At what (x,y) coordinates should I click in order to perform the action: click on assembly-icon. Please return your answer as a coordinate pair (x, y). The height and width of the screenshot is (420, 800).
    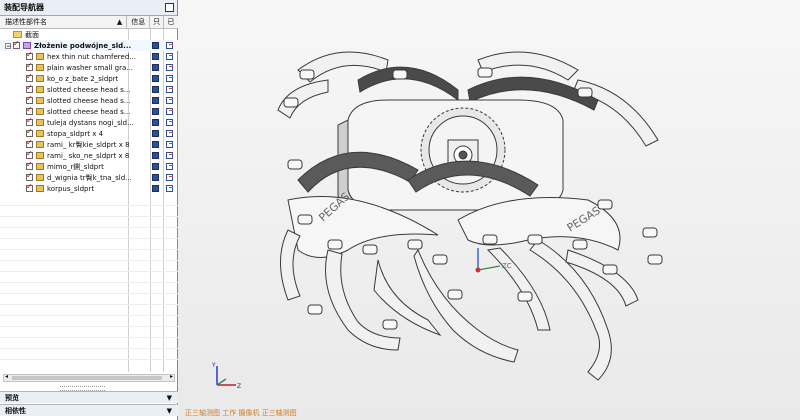
    Looking at the image, I should click on (27, 45).